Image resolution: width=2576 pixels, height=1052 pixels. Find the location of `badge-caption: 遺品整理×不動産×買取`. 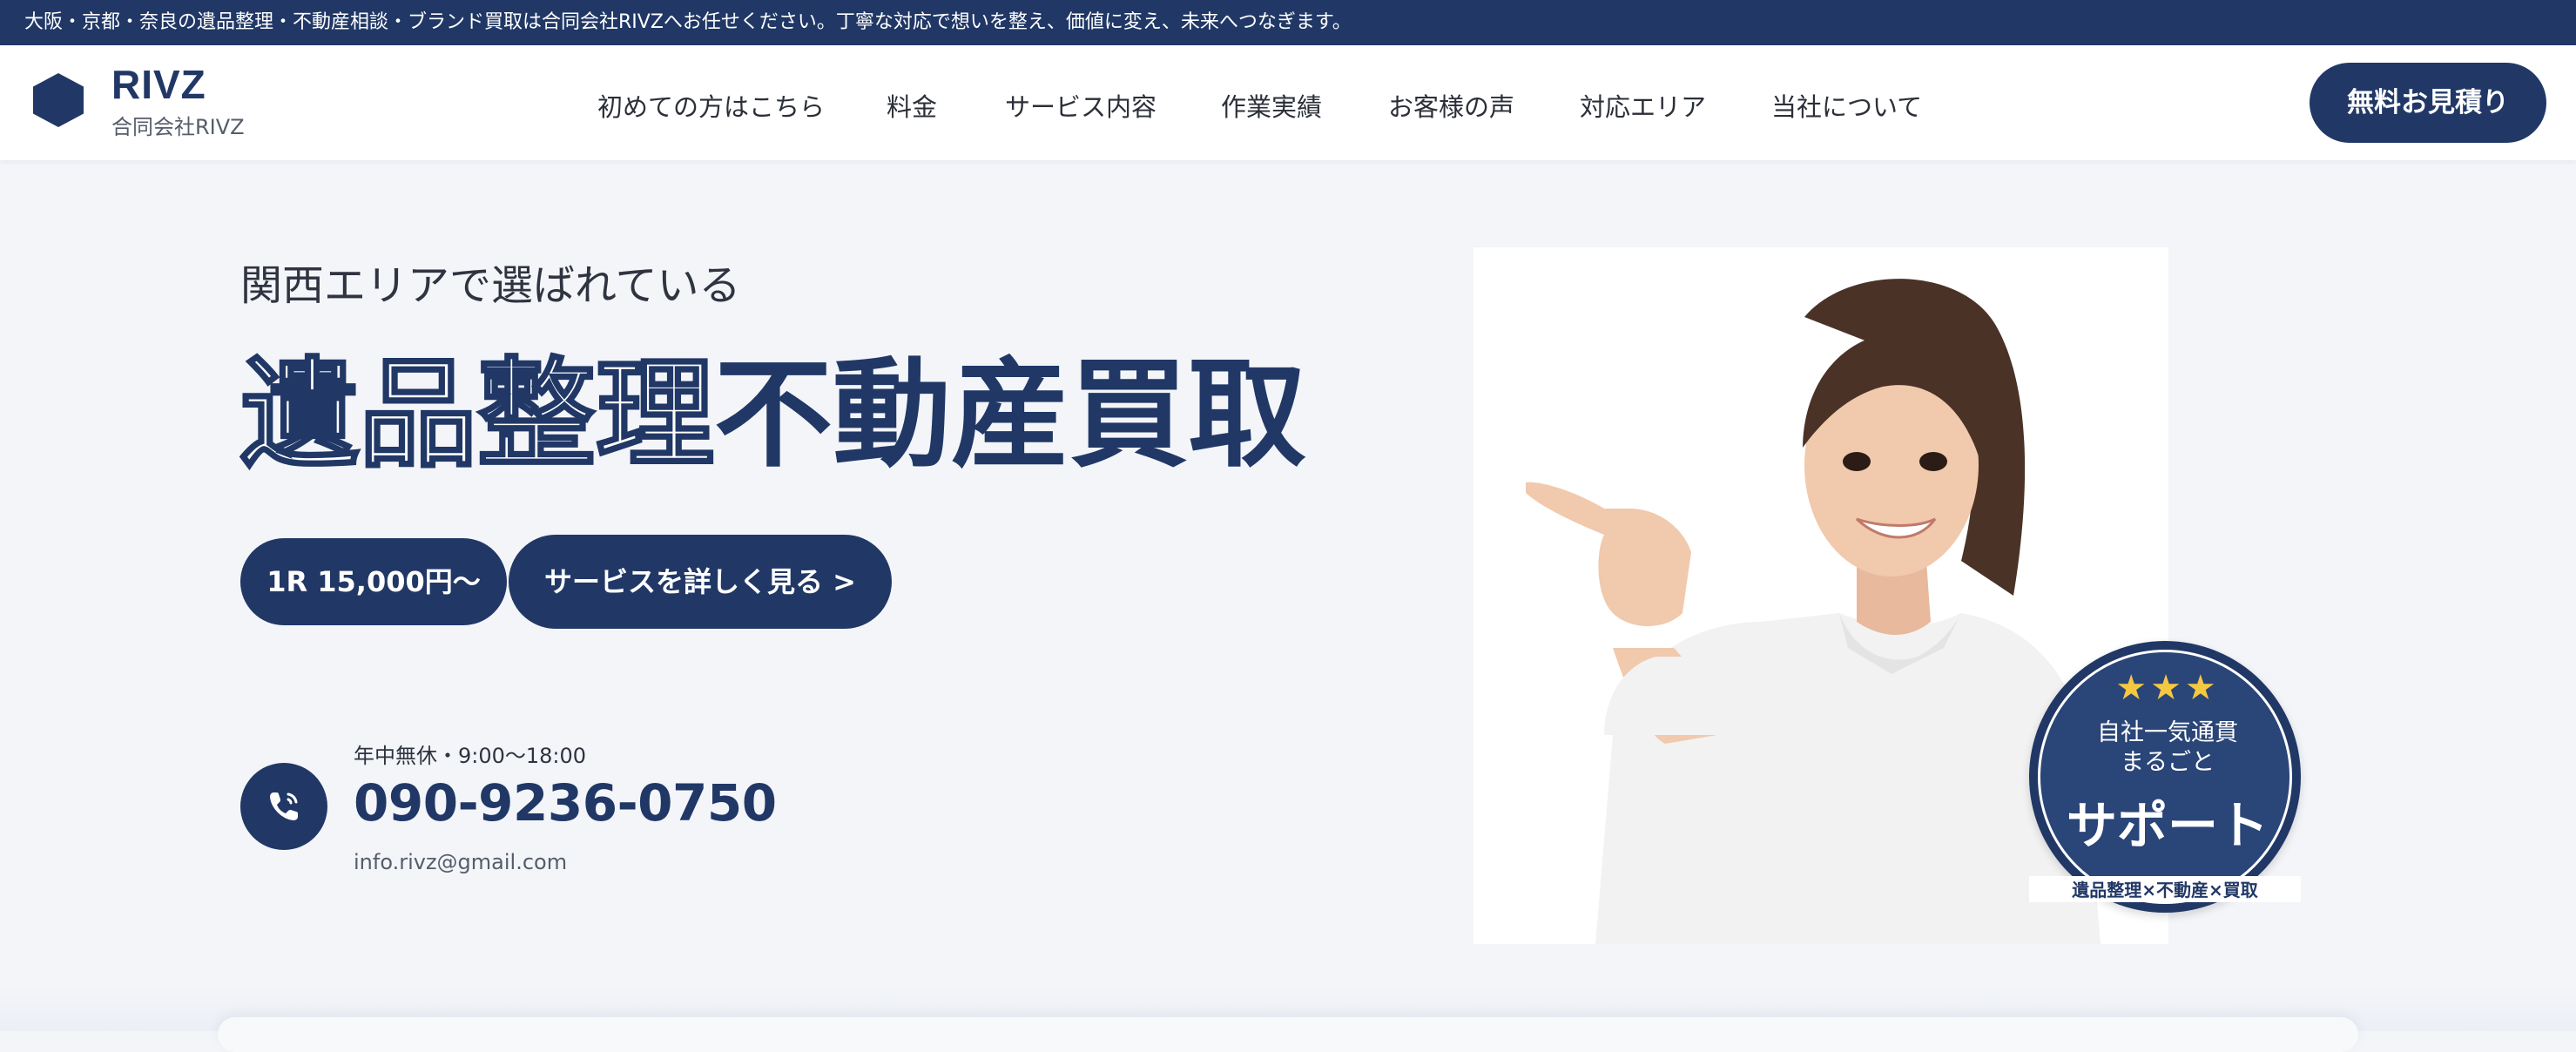

badge-caption: 遺品整理×不動産×買取 is located at coordinates (2165, 889).